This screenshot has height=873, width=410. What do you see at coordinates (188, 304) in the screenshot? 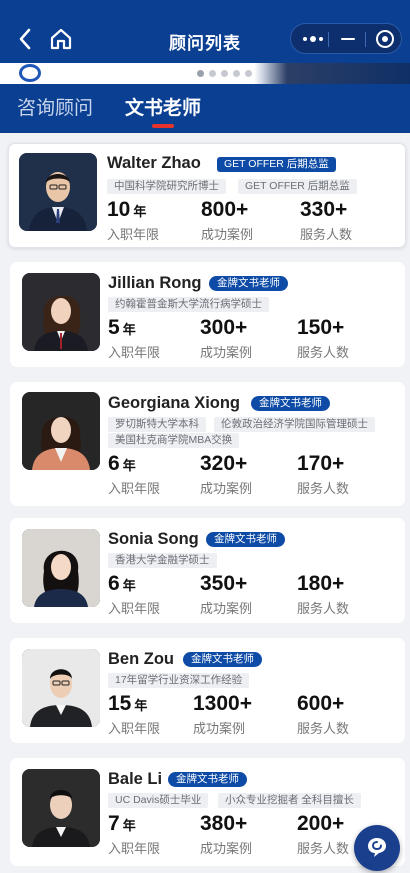
I see `credential-tag: 约翰霍普金斯大学流行病学硕士` at bounding box center [188, 304].